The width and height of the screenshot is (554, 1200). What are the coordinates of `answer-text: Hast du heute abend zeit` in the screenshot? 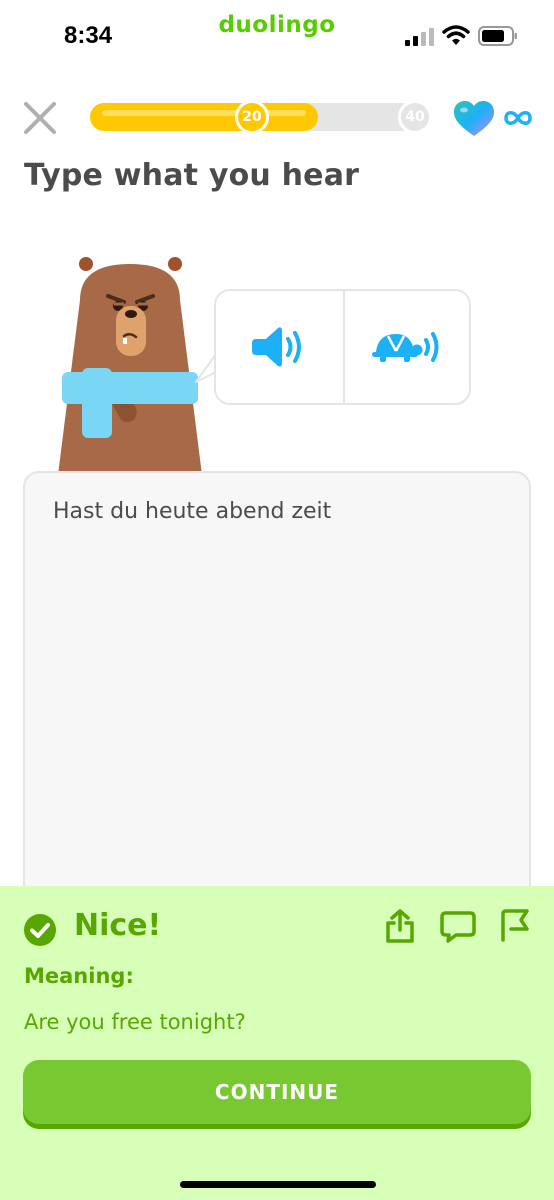 It's located at (192, 511).